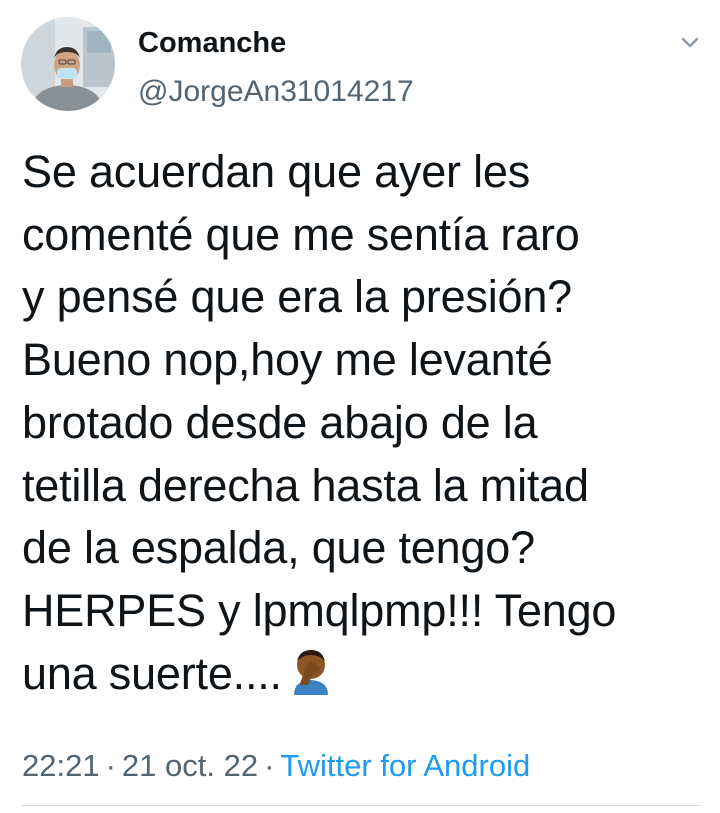 The image size is (720, 813). What do you see at coordinates (276, 92) in the screenshot?
I see `user-handle: @JorgeAn31014217` at bounding box center [276, 92].